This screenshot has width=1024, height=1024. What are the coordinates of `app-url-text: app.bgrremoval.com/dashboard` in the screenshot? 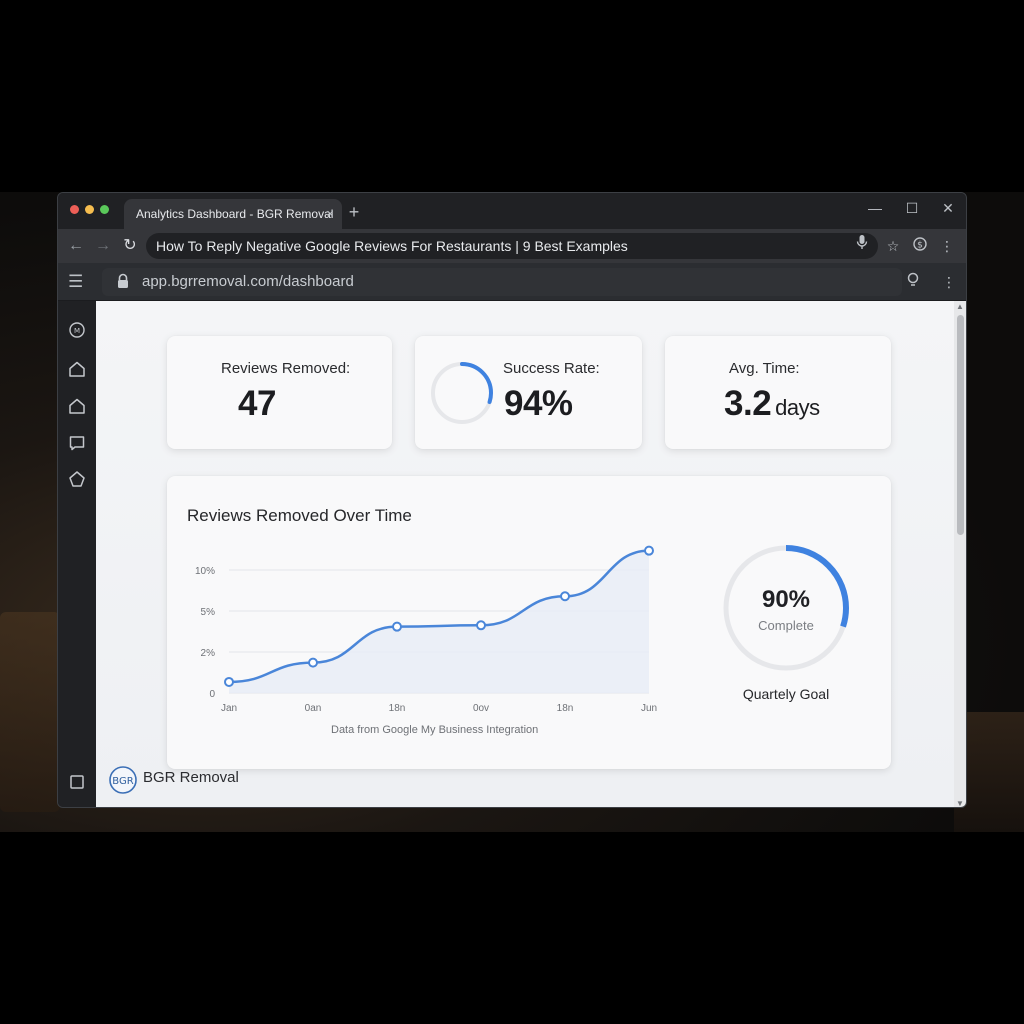 It's located at (248, 281).